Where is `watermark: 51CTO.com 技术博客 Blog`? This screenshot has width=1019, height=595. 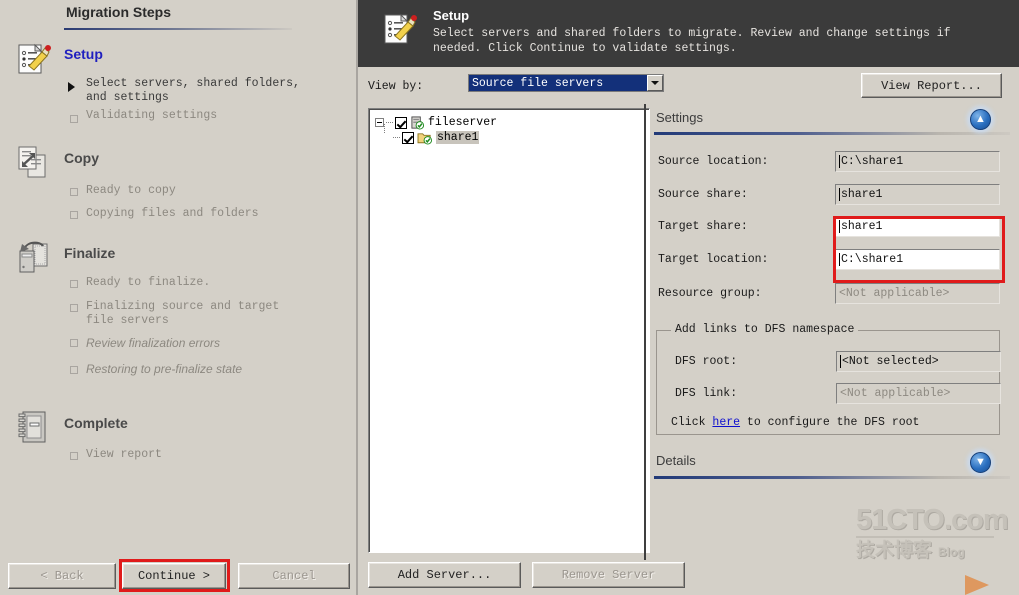
watermark: 51CTO.com 技术博客 Blog is located at coordinates (932, 535).